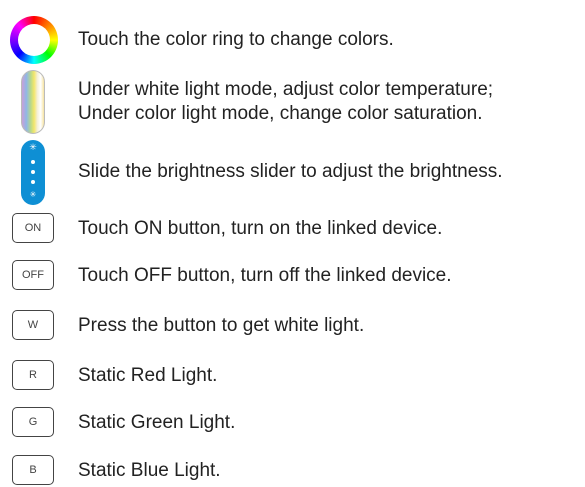 Image resolution: width=585 pixels, height=487 pixels. Describe the element at coordinates (292, 377) in the screenshot. I see `red-row: R Static Red Light.` at that location.